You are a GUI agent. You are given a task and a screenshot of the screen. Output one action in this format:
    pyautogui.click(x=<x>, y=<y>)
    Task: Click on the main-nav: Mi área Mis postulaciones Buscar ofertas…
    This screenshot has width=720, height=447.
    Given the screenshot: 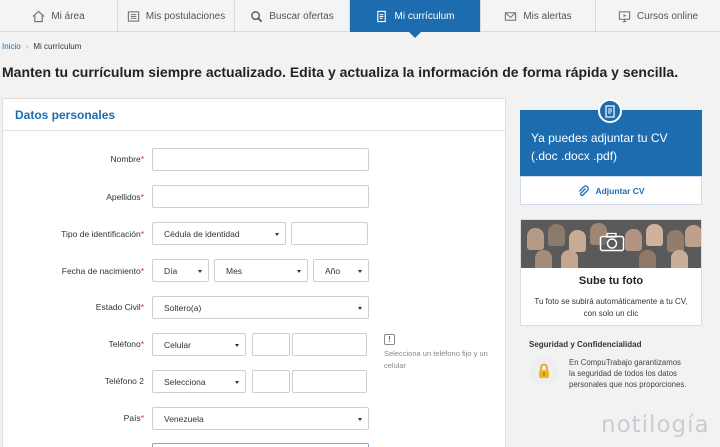 What is the action you would take?
    pyautogui.click(x=360, y=19)
    